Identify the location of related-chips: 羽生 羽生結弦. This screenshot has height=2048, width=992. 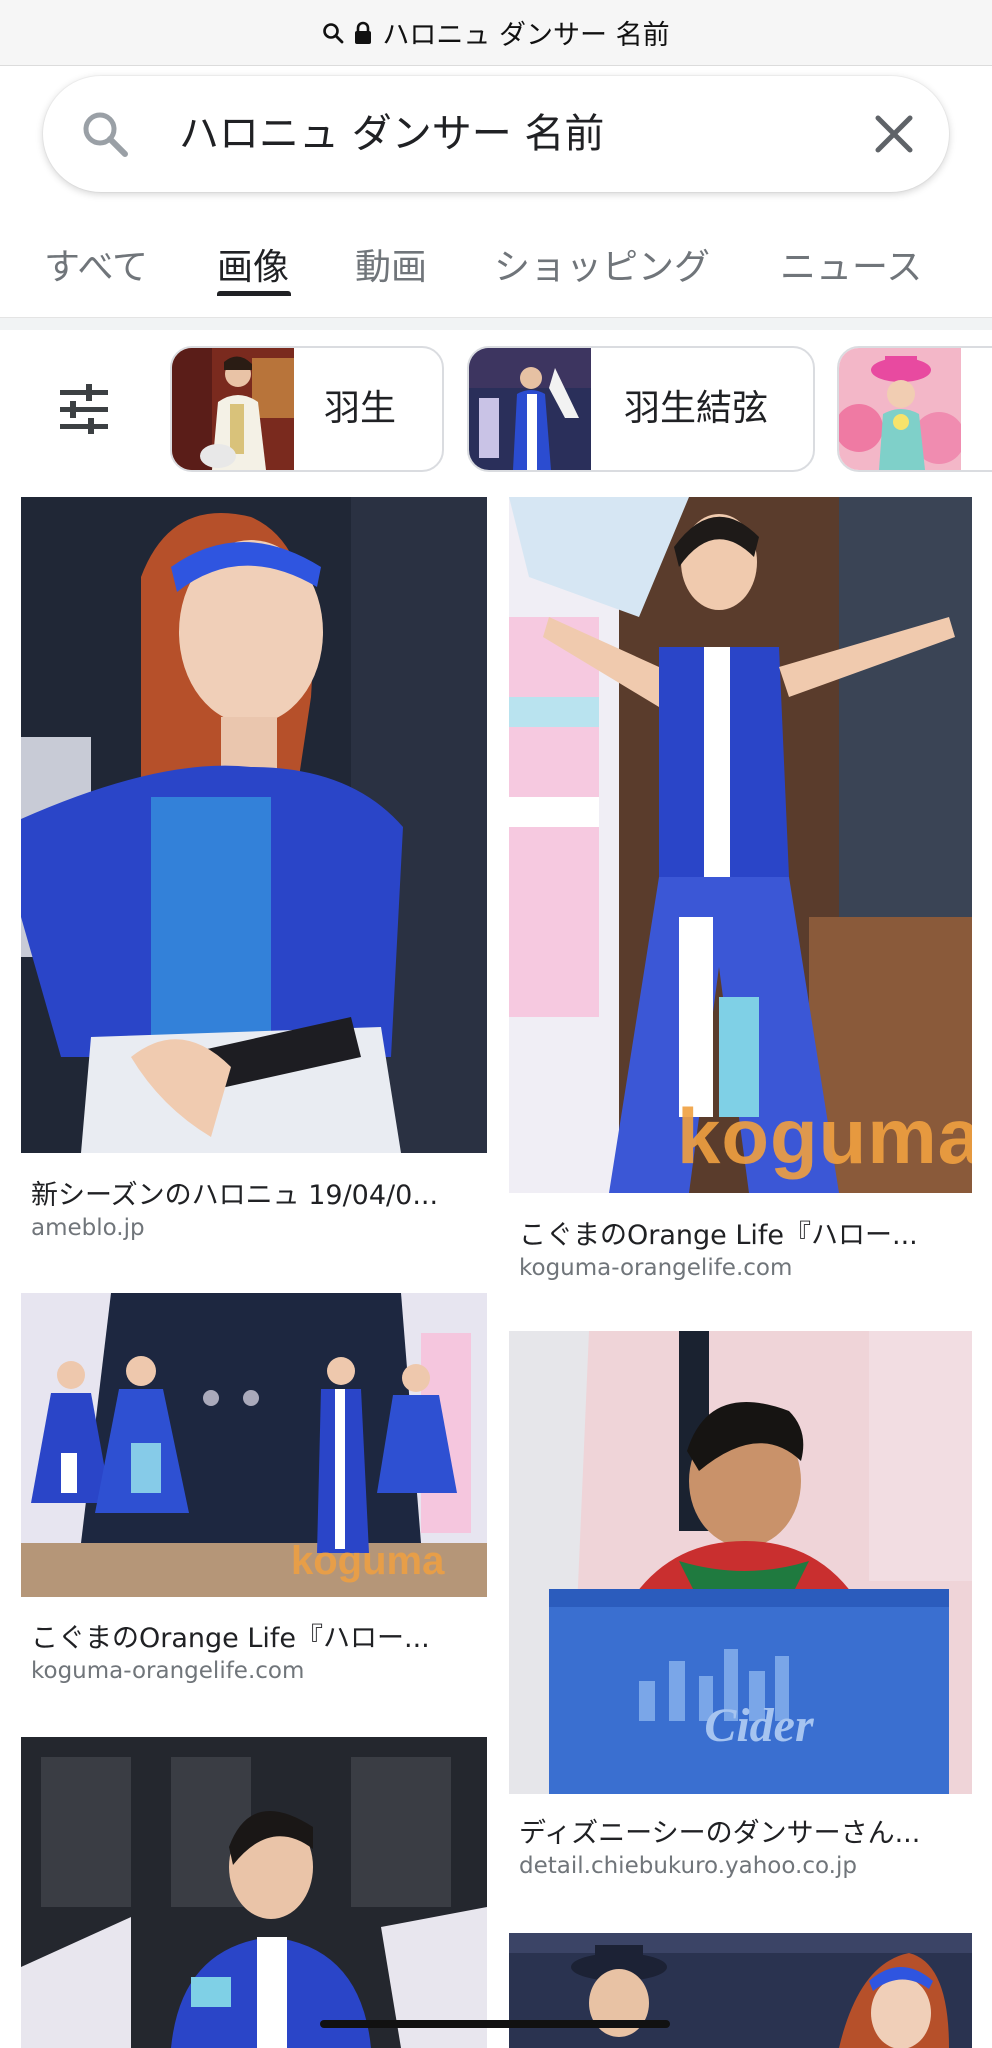
(496, 410).